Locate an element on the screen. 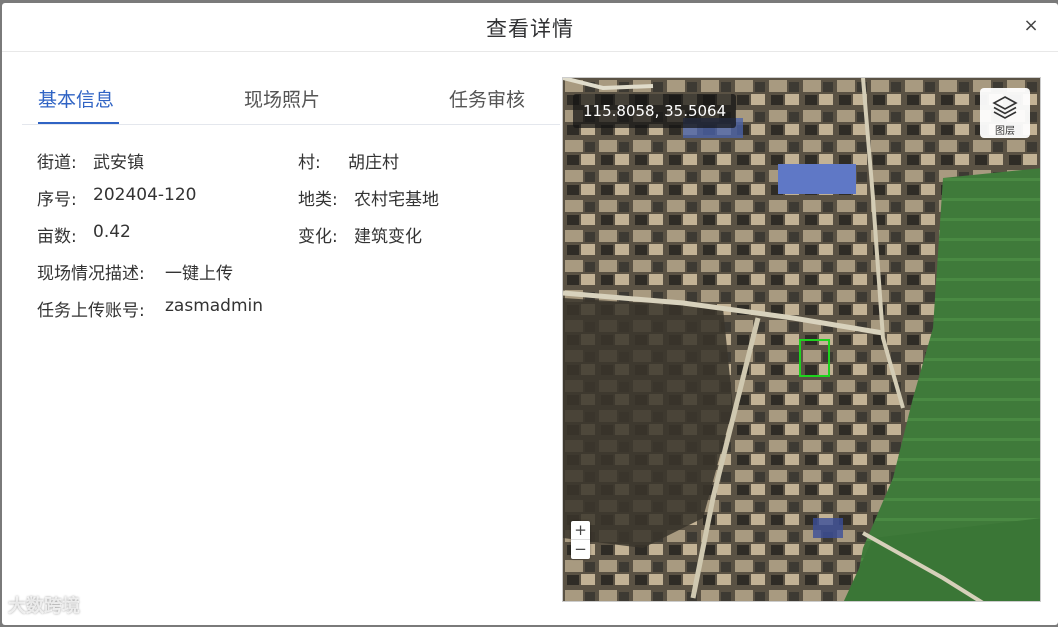 The height and width of the screenshot is (627, 1058). mu-label: 亩数: is located at coordinates (57, 237).